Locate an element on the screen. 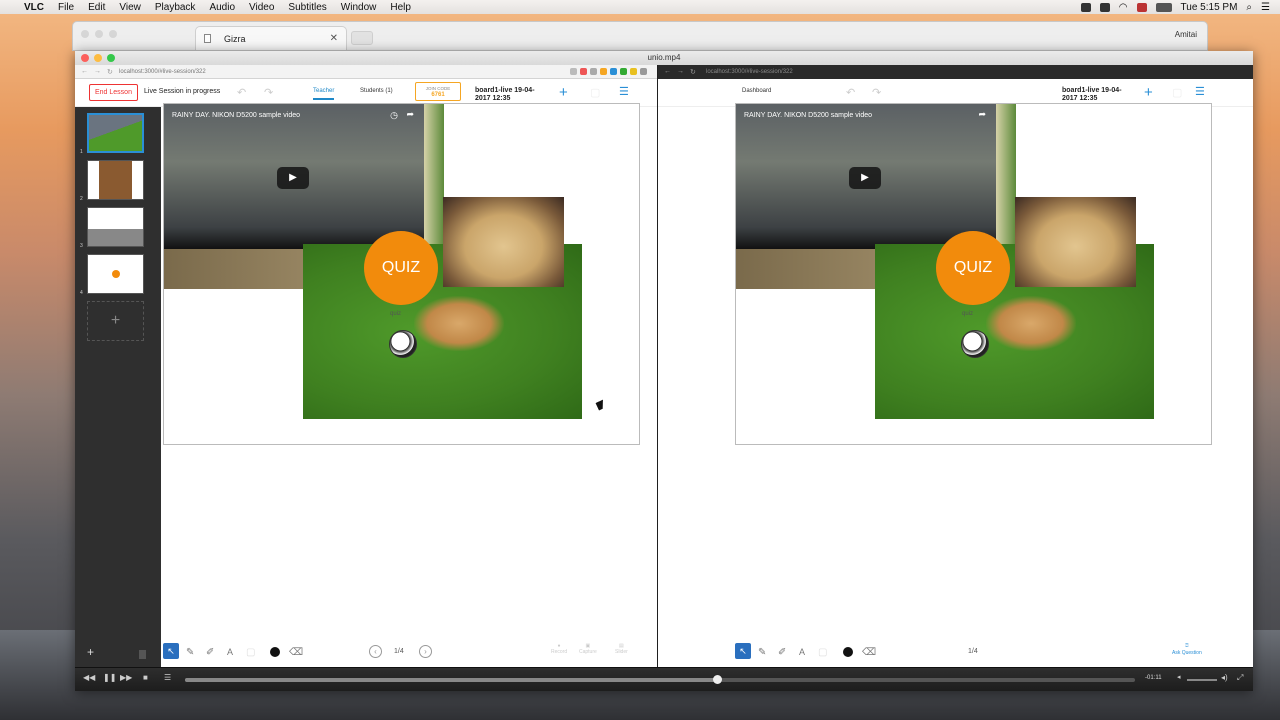  video-embed: RAINY DAY. NIKON D5200 sample video ➦ ▶ is located at coordinates (866, 176).